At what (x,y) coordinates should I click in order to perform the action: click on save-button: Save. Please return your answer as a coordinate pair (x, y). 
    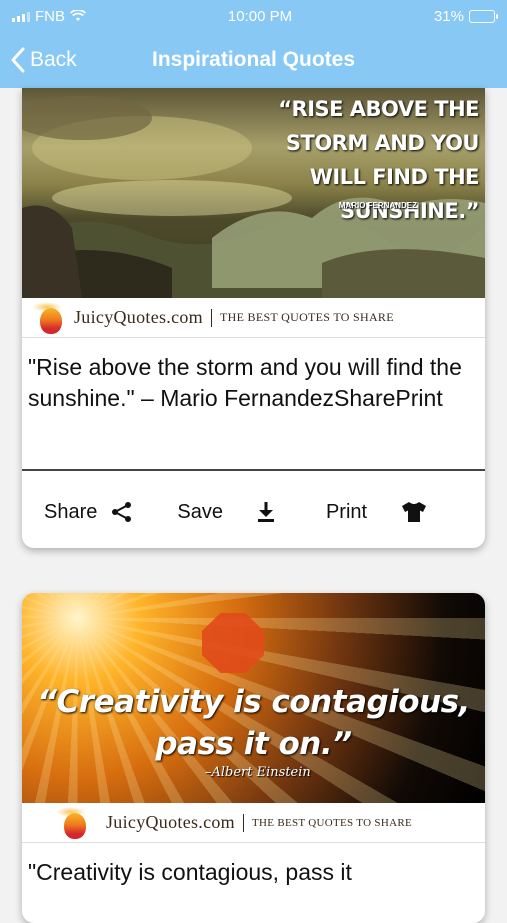
    Looking at the image, I should click on (226, 512).